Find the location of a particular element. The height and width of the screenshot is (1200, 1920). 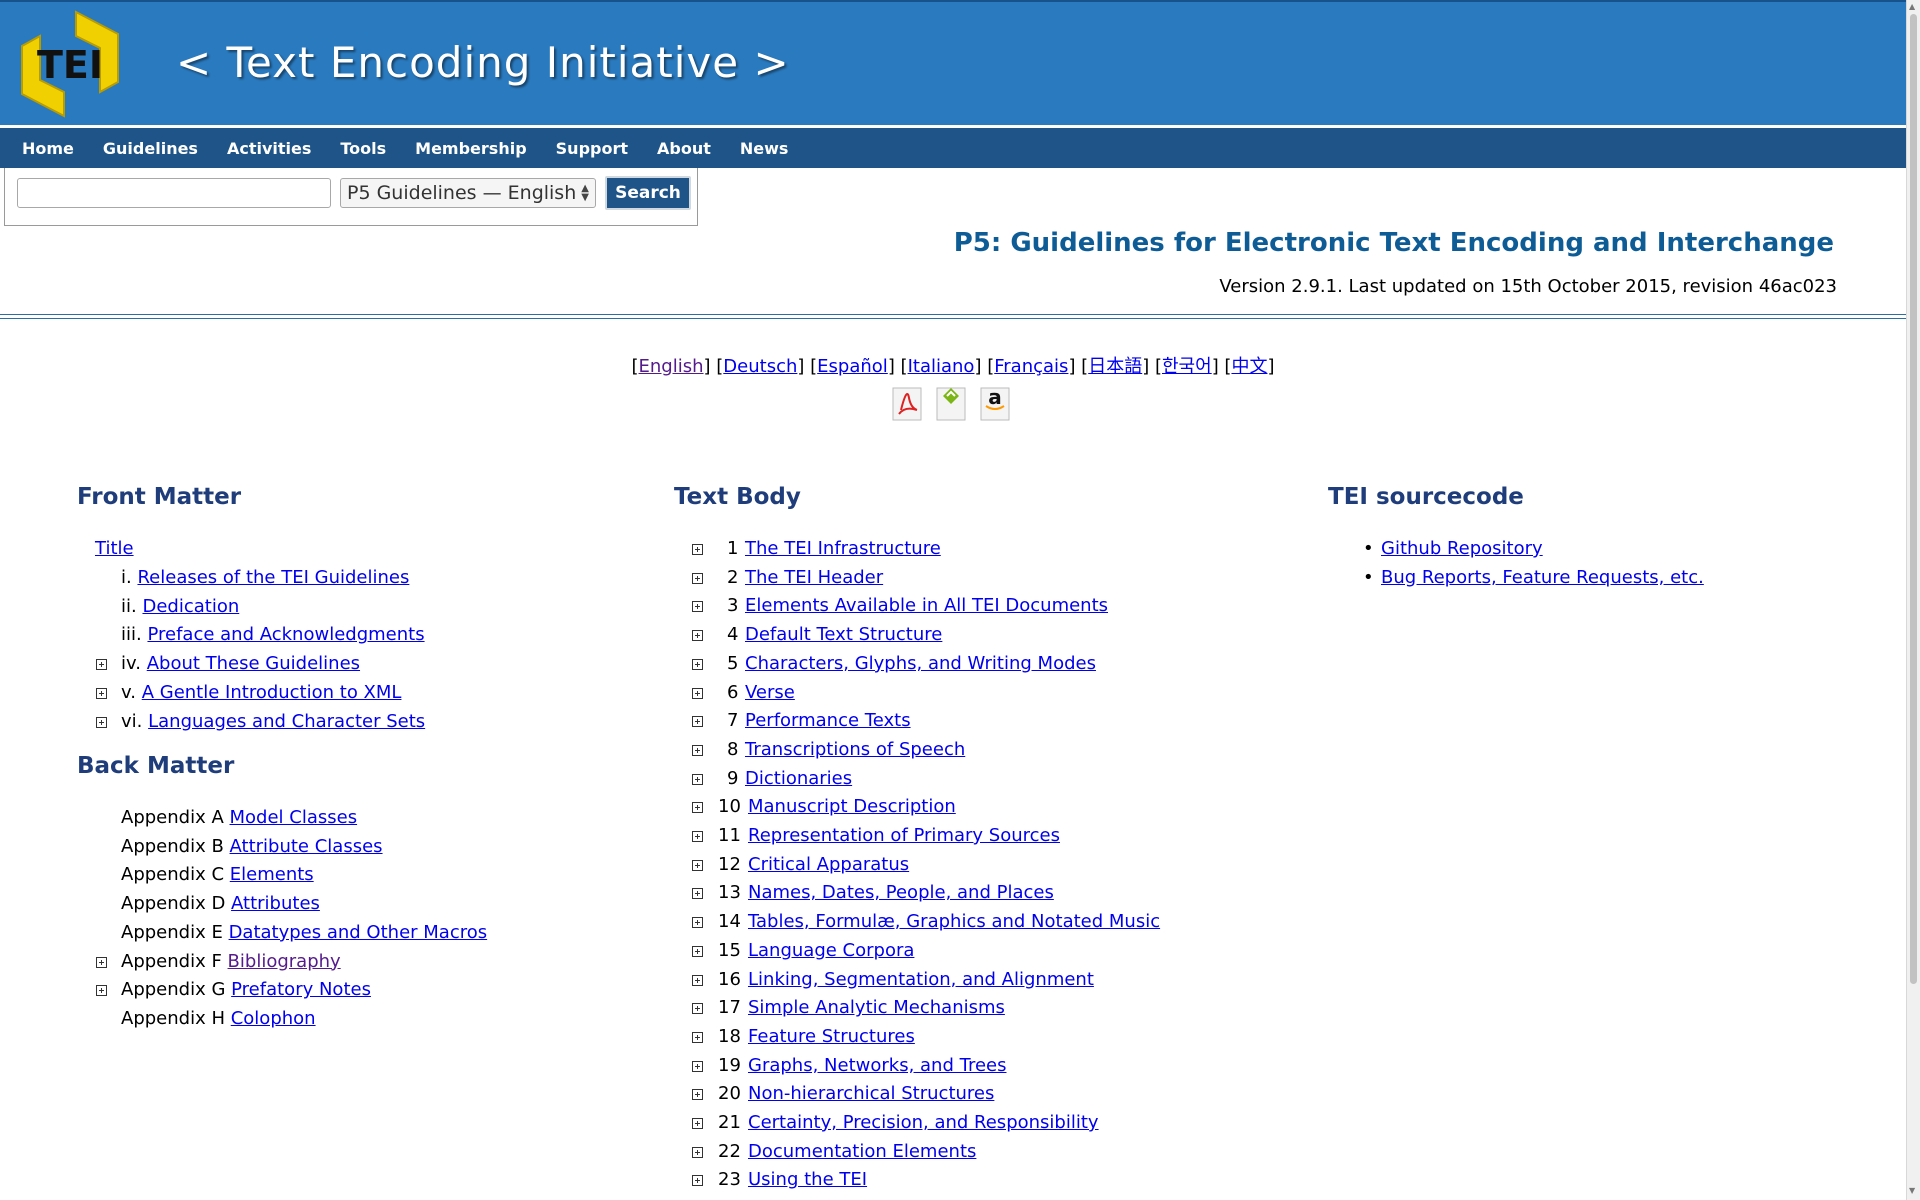

chapter-link: Representation of Primary Sources is located at coordinates (904, 835).